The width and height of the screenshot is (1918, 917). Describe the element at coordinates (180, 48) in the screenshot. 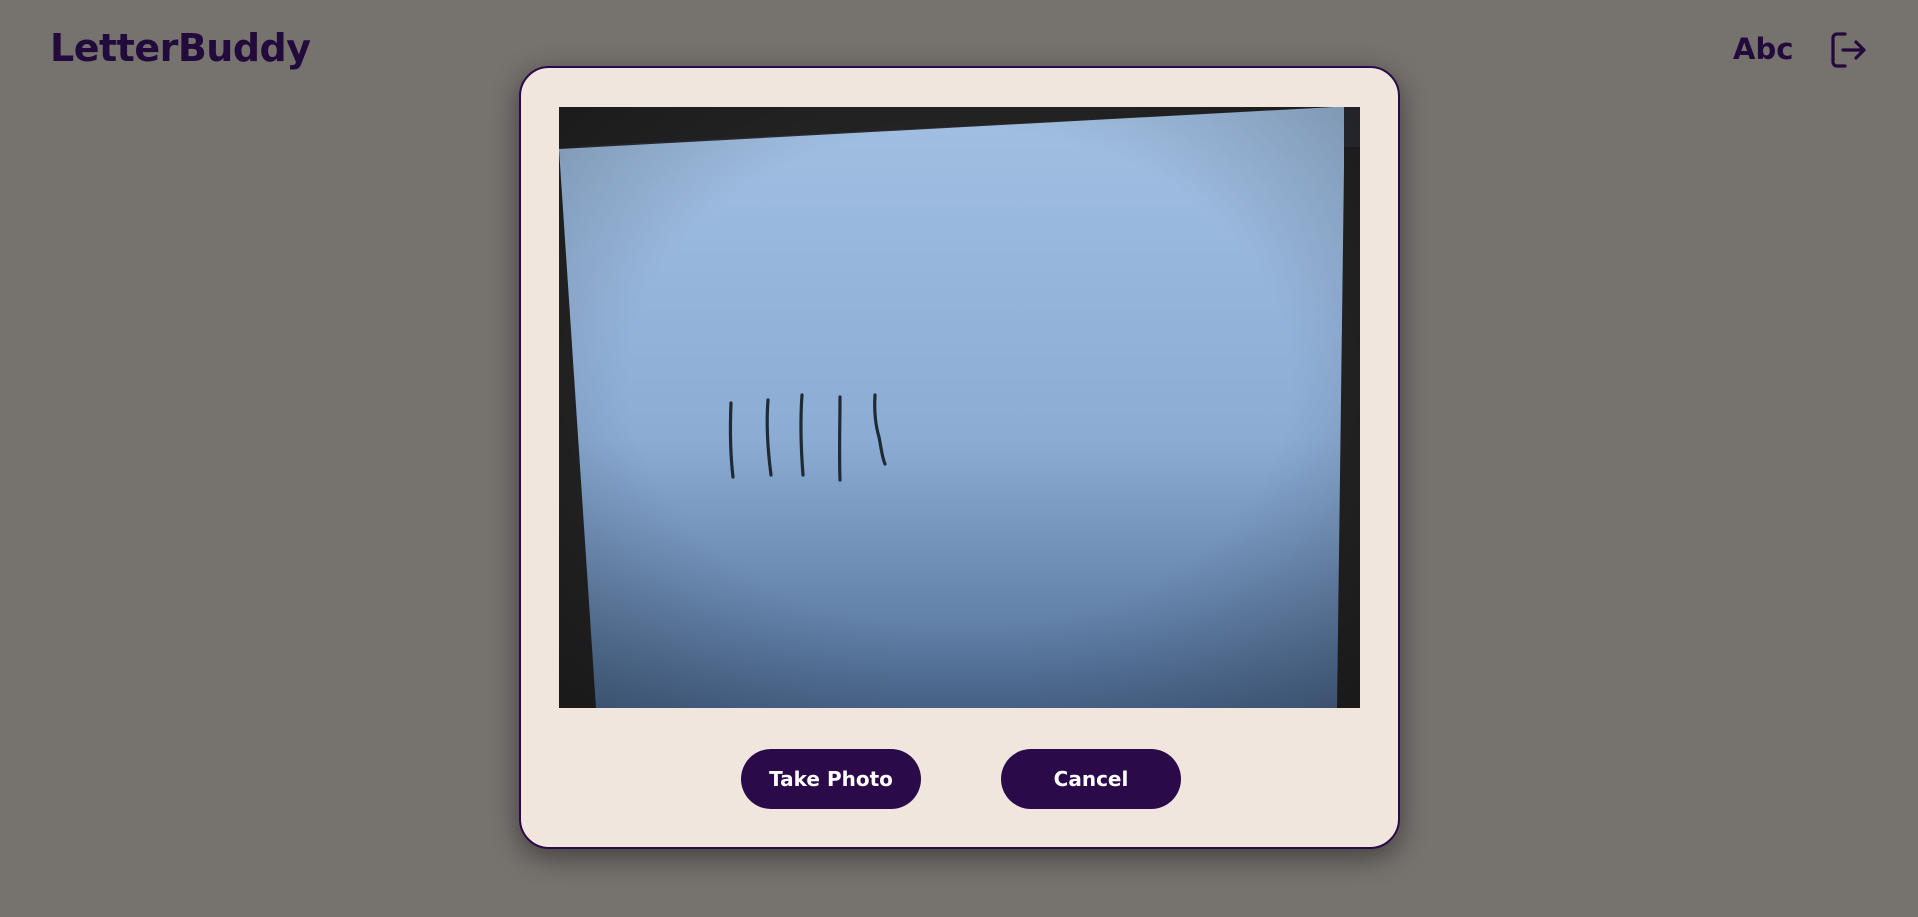

I see `app-logo: LetterBuddy` at that location.